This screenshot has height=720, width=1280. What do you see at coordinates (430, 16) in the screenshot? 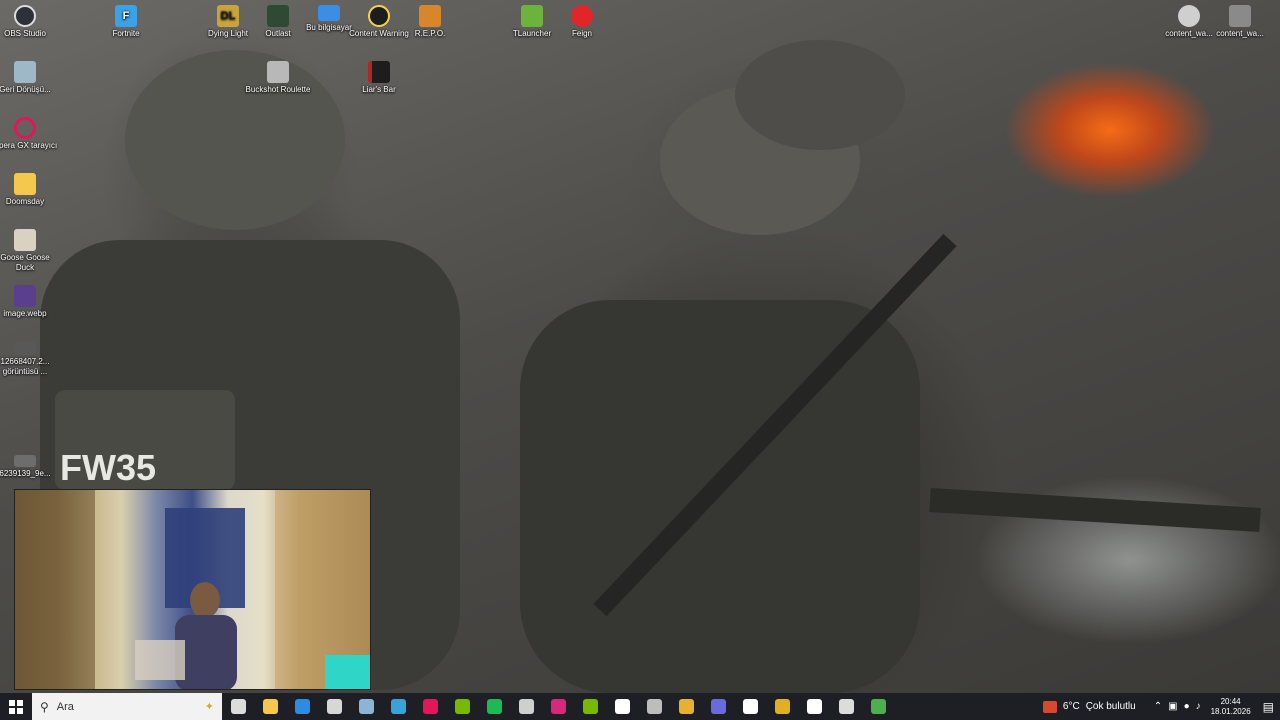
I see `repo-icon` at bounding box center [430, 16].